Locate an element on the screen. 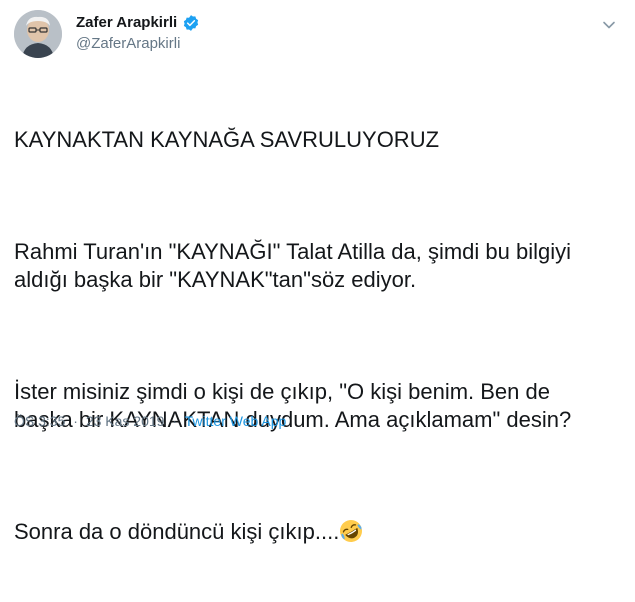 This screenshot has height=602, width=635. avatar is located at coordinates (38, 34).